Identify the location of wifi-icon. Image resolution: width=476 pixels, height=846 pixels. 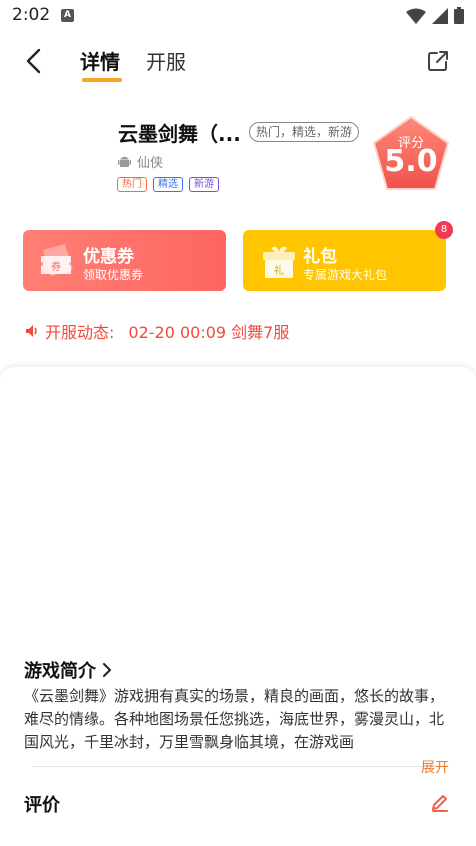
(416, 16).